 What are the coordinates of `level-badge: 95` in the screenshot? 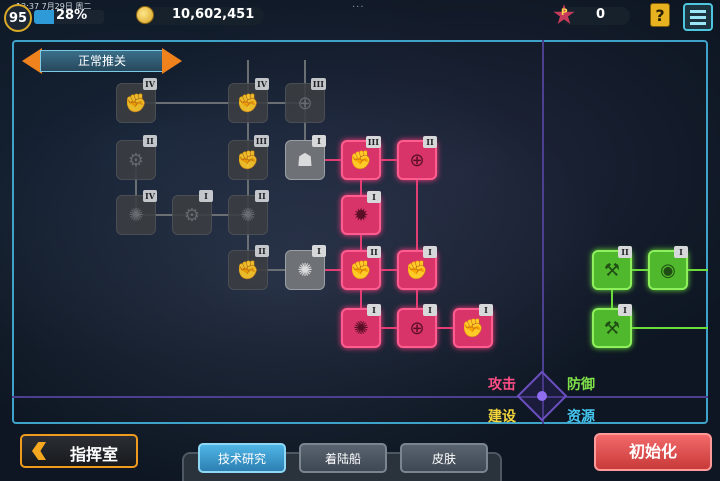 It's located at (18, 18).